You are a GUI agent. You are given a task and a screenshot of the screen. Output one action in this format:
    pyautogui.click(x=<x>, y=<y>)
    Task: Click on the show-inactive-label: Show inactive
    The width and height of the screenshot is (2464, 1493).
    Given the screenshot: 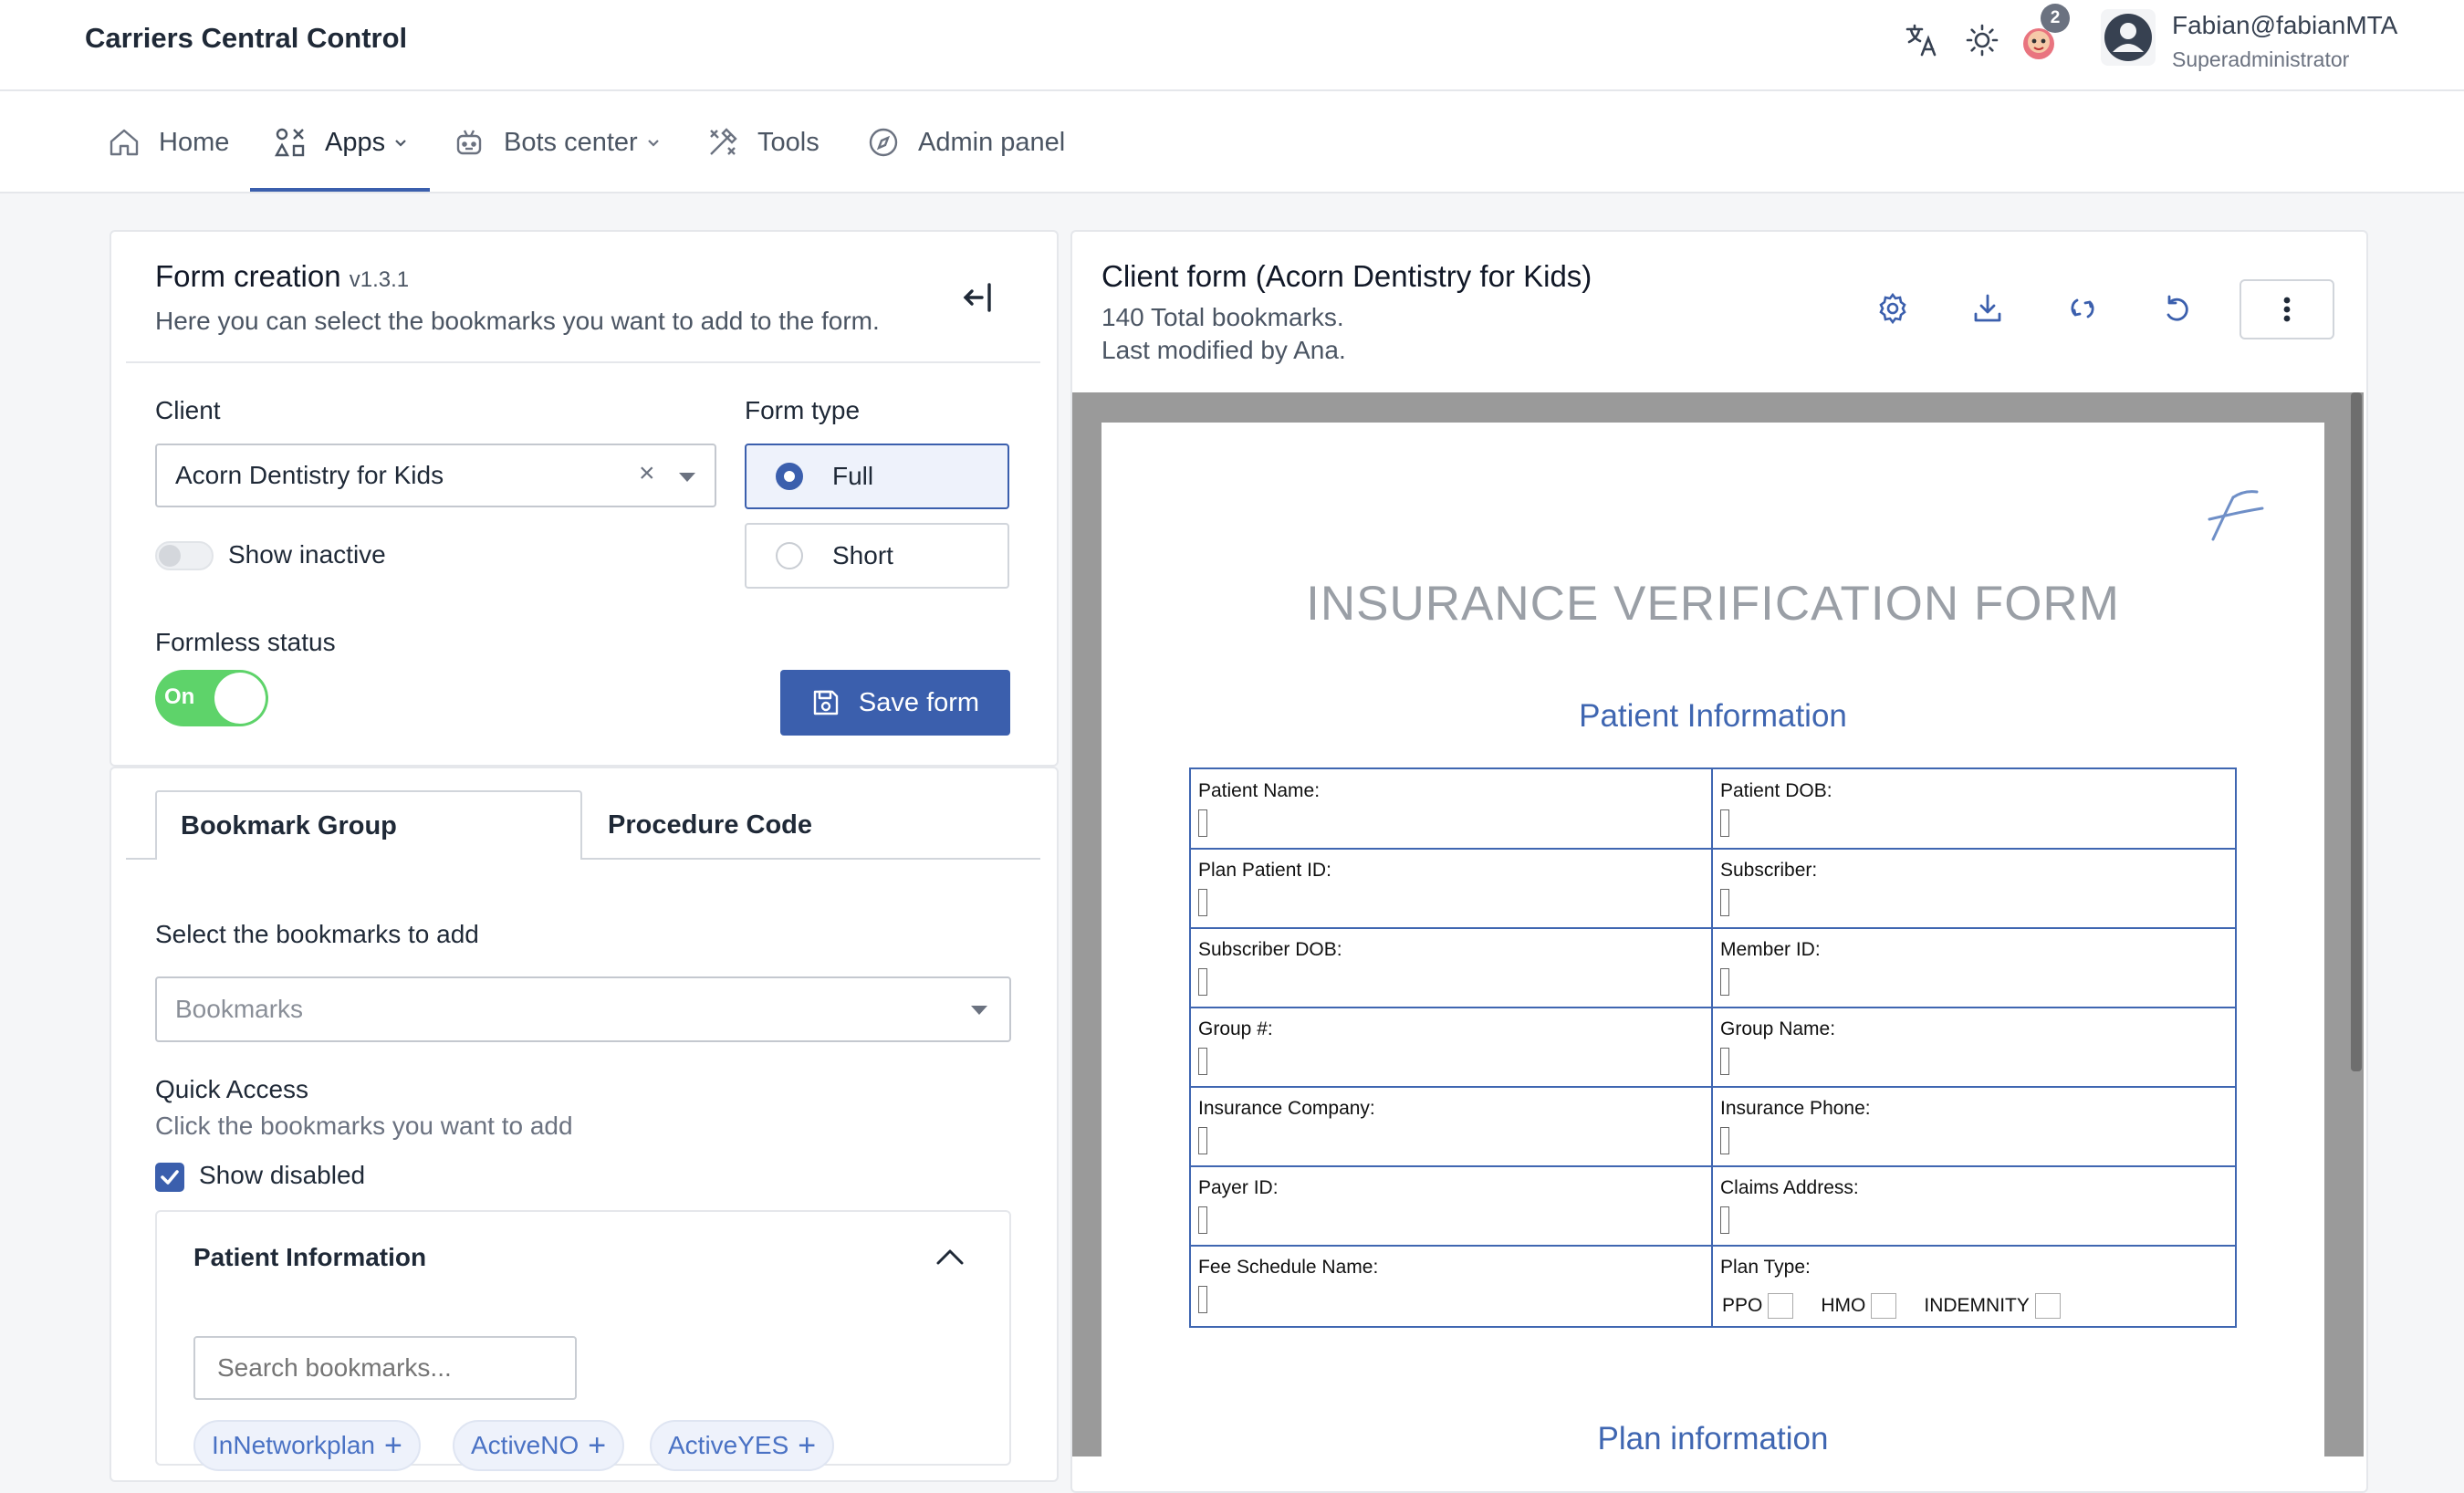 What is the action you would take?
    pyautogui.click(x=307, y=555)
    